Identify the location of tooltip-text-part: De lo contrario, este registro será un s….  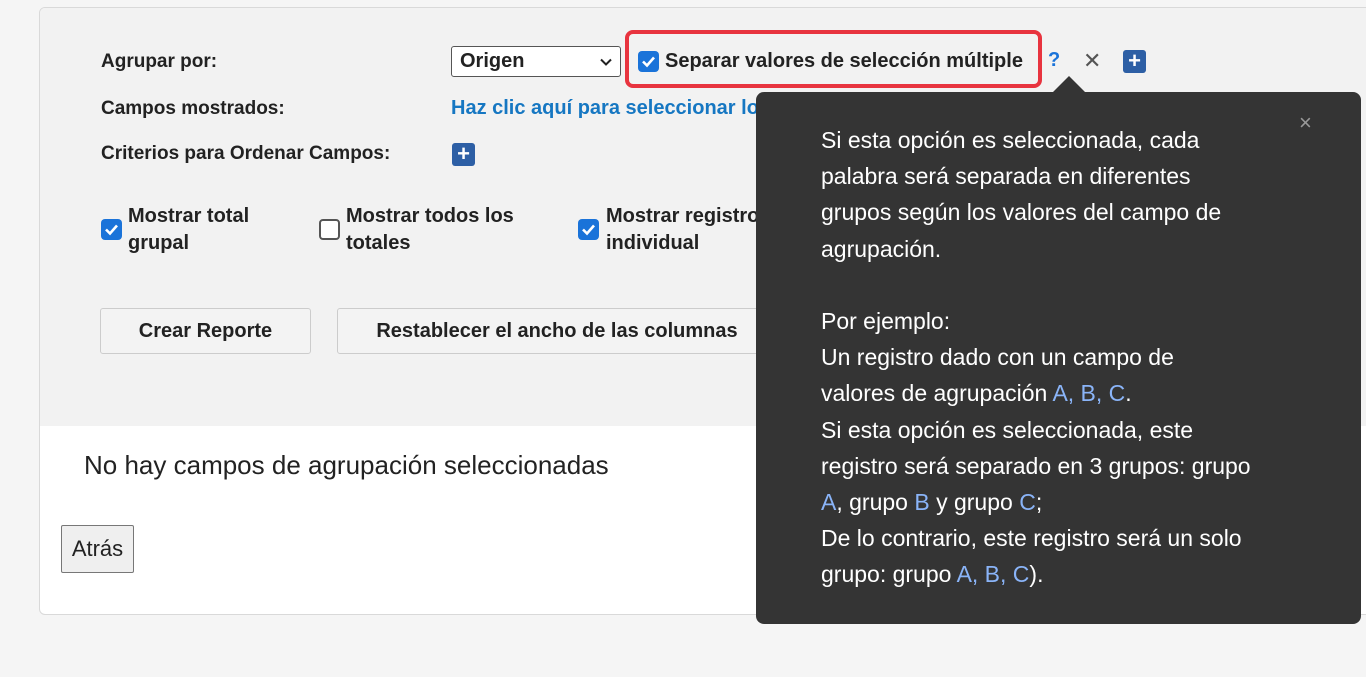
(1031, 538).